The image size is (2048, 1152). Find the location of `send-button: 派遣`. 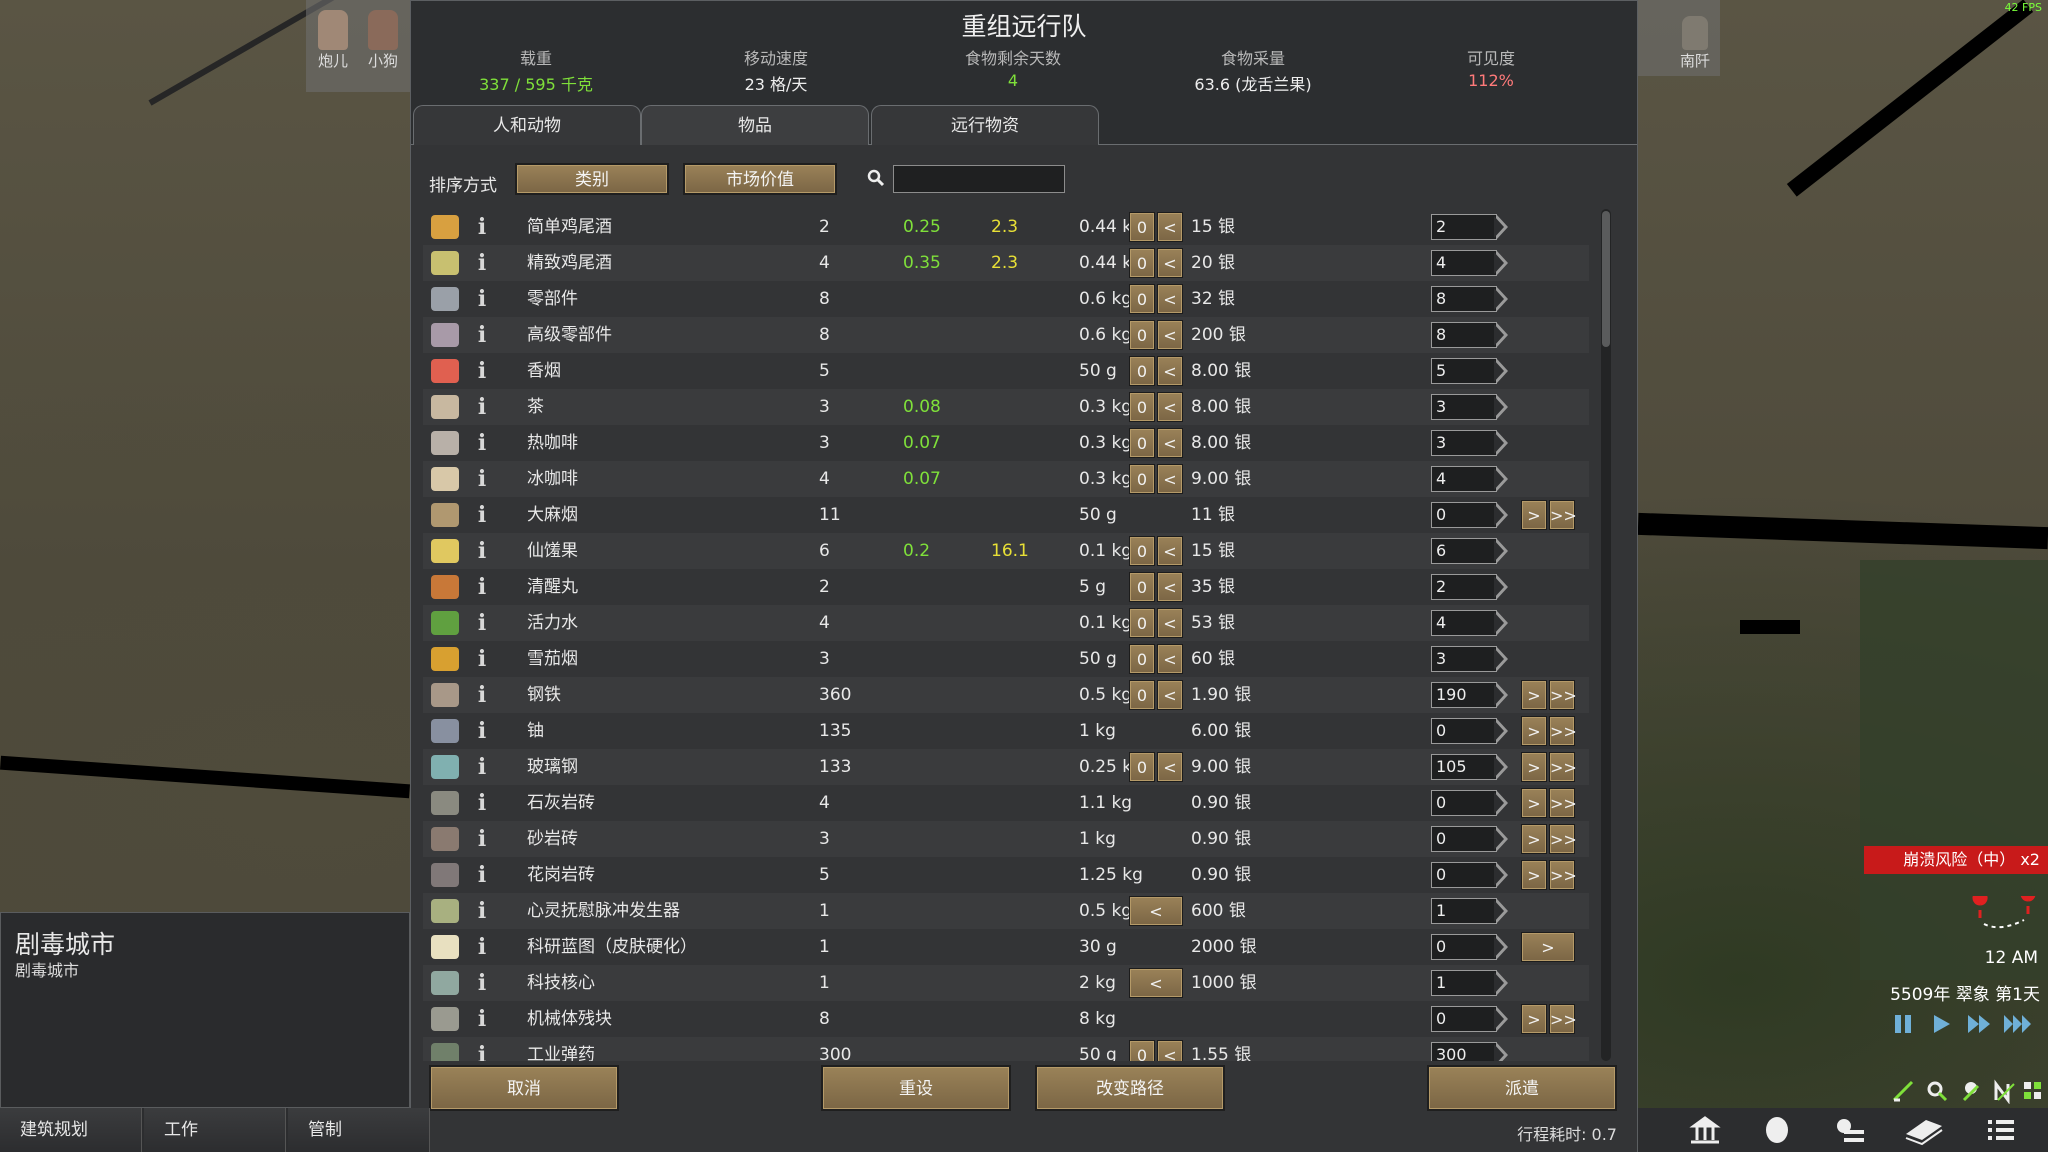

send-button: 派遣 is located at coordinates (1522, 1088).